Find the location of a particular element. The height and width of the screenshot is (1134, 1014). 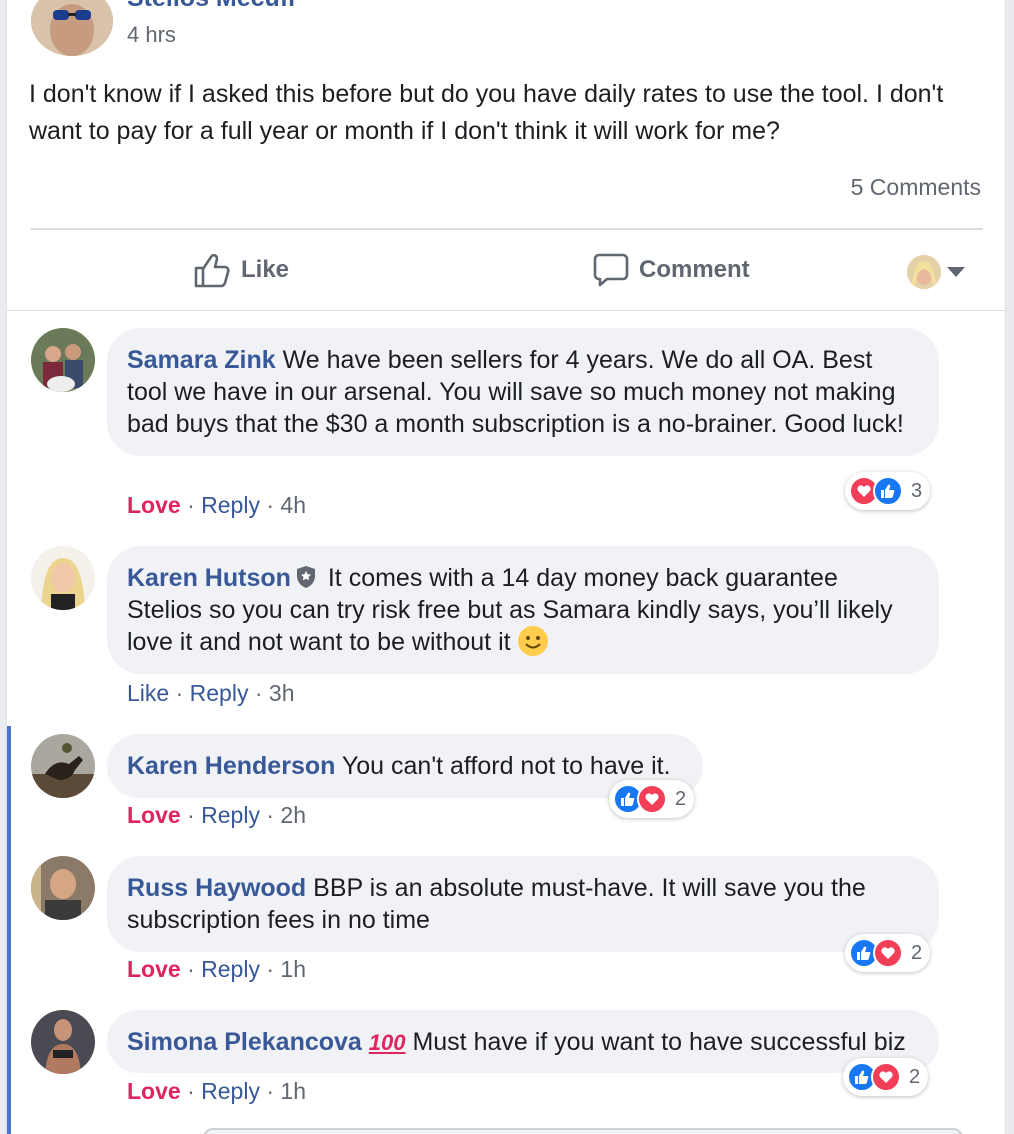

comment-button: Comment is located at coordinates (671, 270).